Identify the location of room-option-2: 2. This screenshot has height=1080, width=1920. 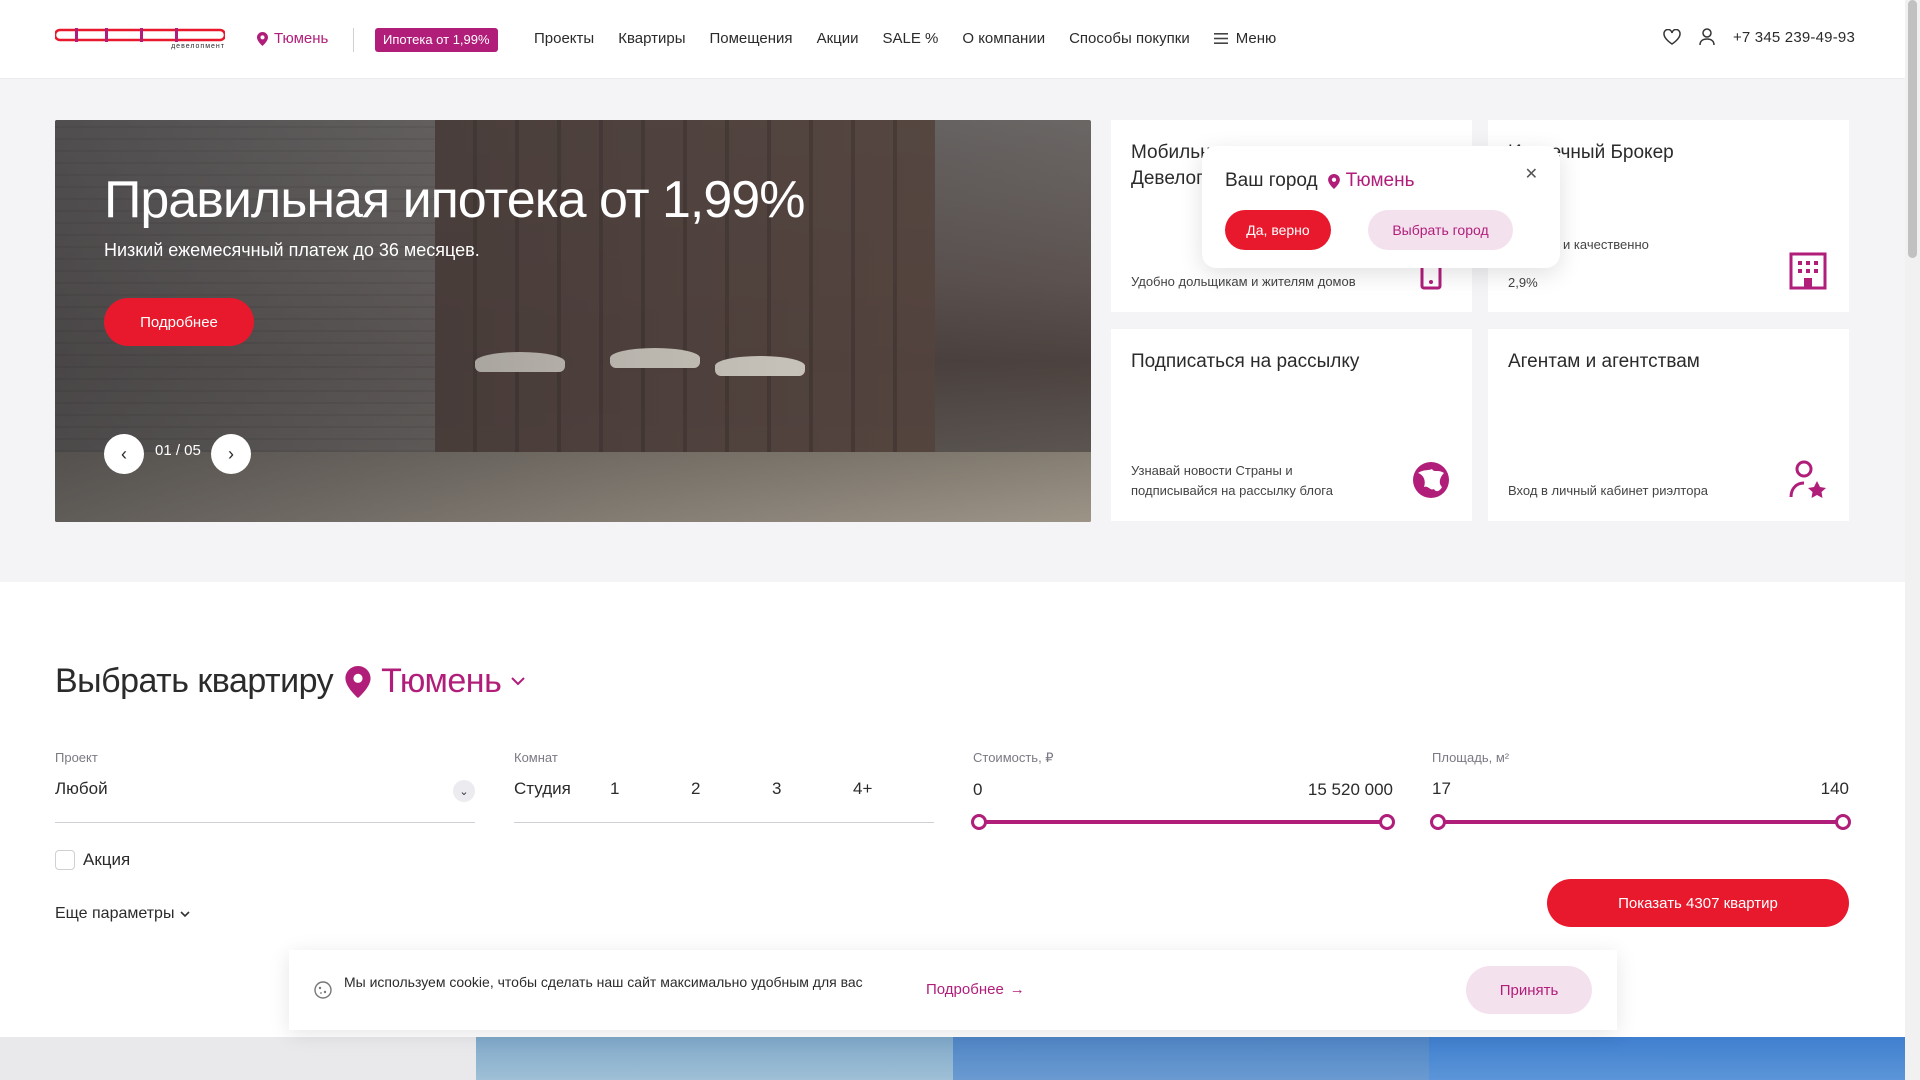
(731, 789).